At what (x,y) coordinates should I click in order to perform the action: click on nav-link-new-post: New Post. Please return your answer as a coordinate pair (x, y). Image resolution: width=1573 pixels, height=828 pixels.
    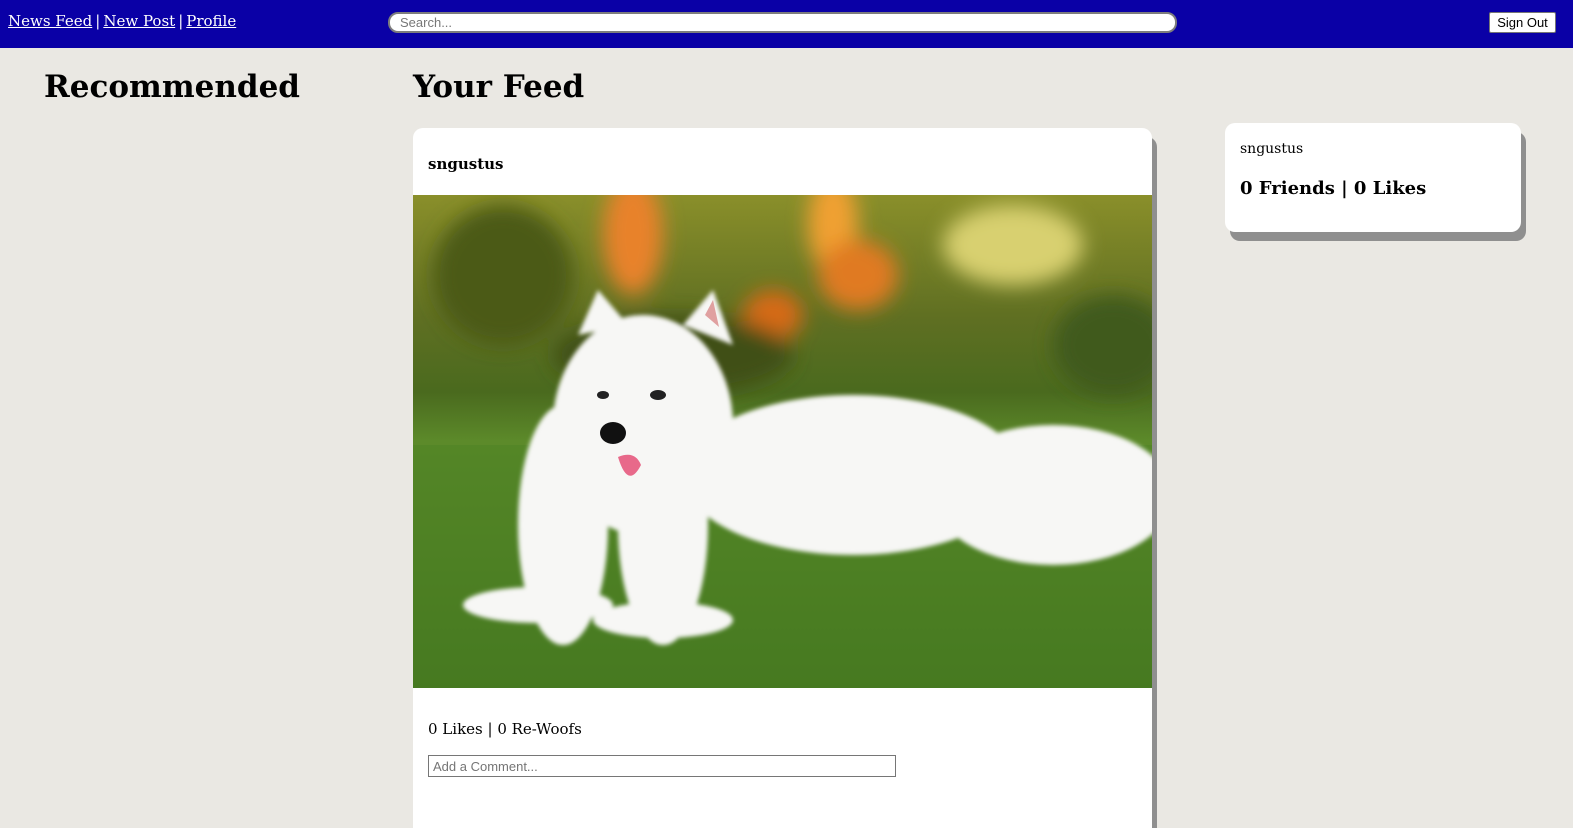
    Looking at the image, I should click on (139, 21).